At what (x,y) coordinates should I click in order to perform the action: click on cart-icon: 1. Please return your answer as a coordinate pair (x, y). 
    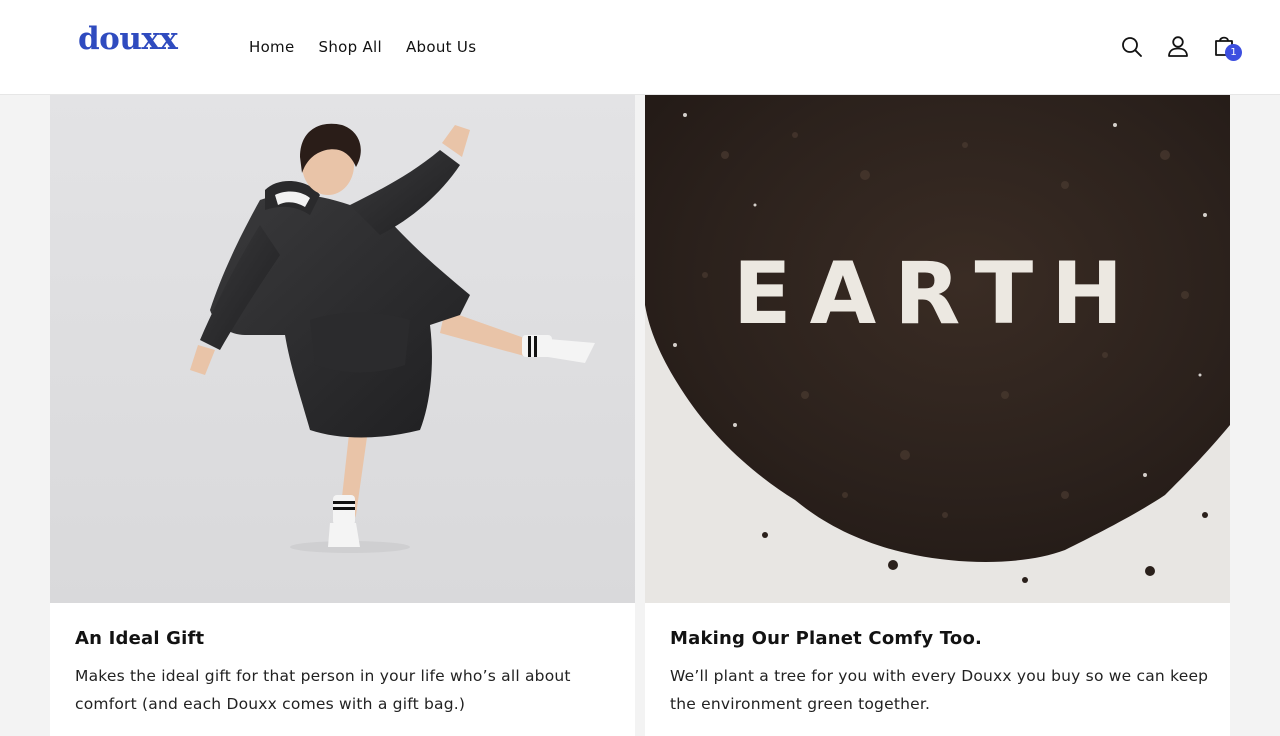
    Looking at the image, I should click on (1227, 47).